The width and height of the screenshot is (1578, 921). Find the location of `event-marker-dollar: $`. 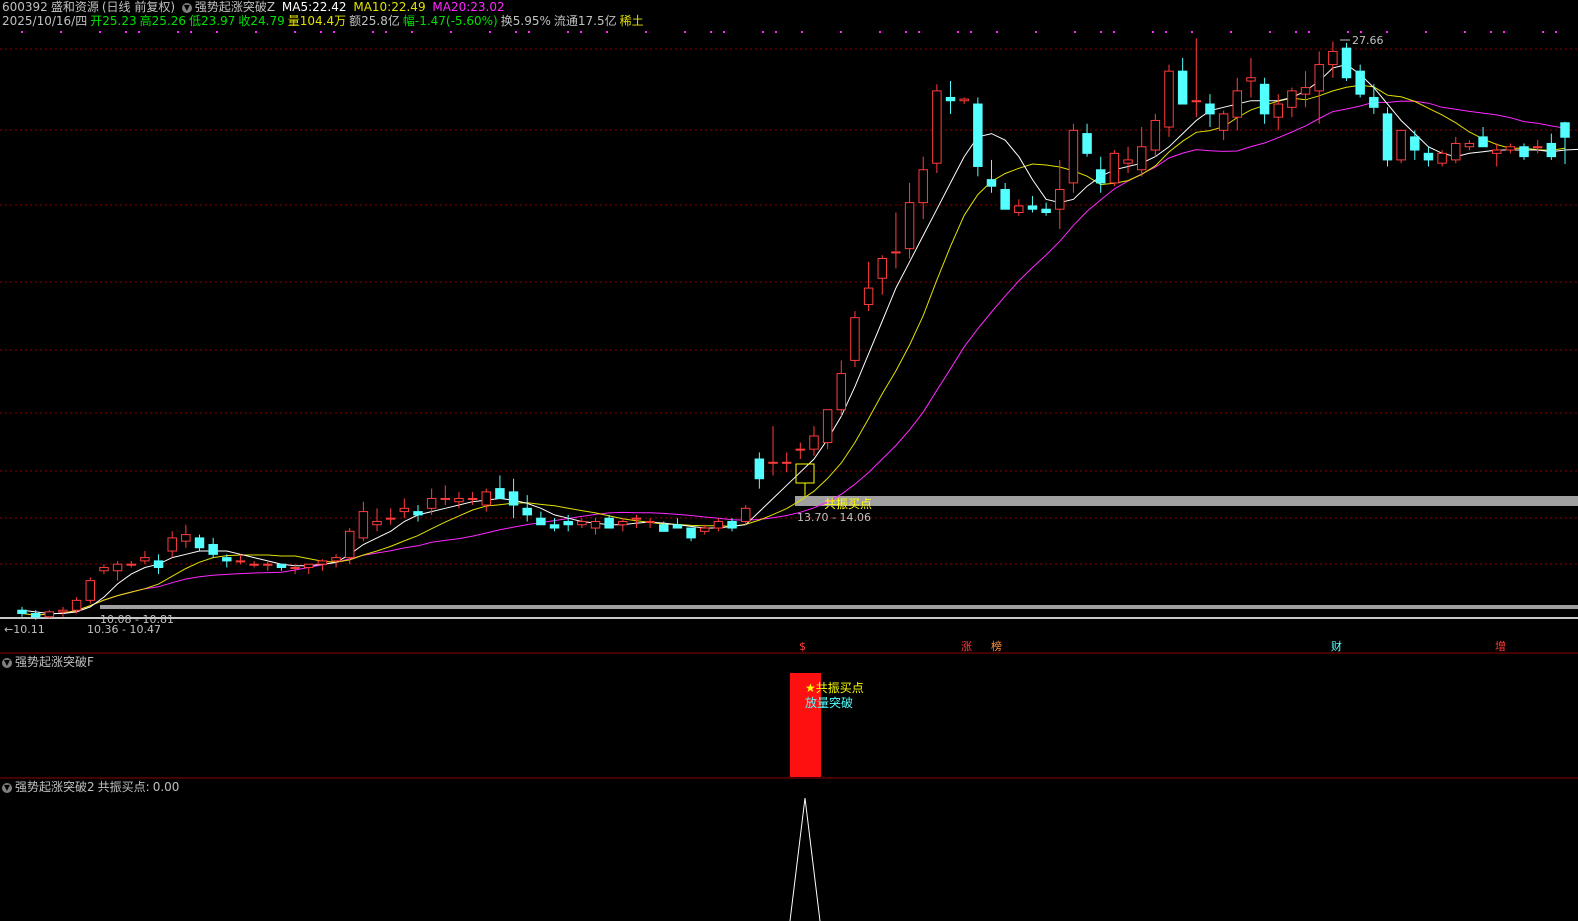

event-marker-dollar: $ is located at coordinates (802, 646).